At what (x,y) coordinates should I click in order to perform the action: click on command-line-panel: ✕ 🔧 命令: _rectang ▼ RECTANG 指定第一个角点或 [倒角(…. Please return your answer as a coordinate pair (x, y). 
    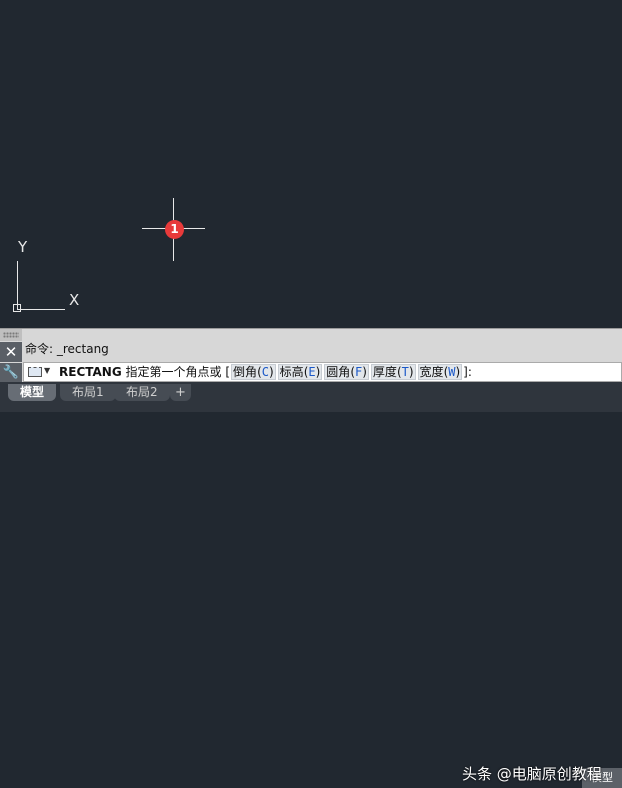
    Looking at the image, I should click on (311, 355).